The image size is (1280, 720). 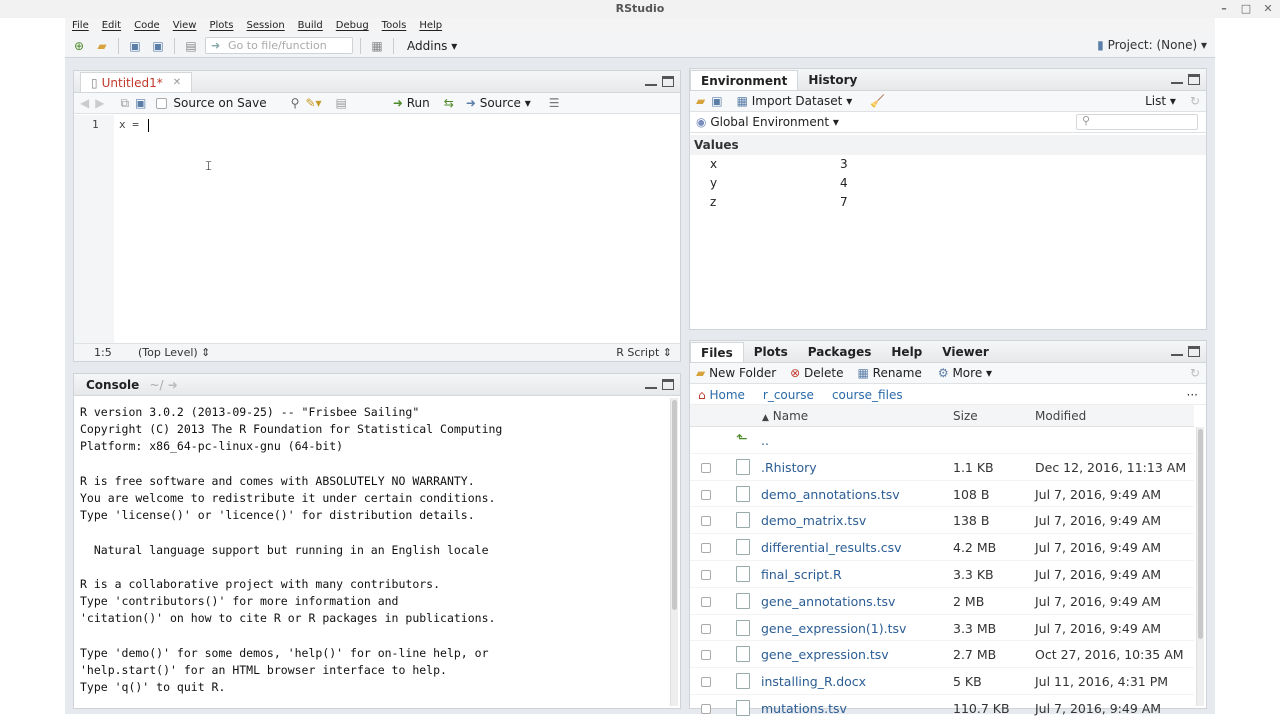 I want to click on menu-debug: Debug, so click(x=352, y=26).